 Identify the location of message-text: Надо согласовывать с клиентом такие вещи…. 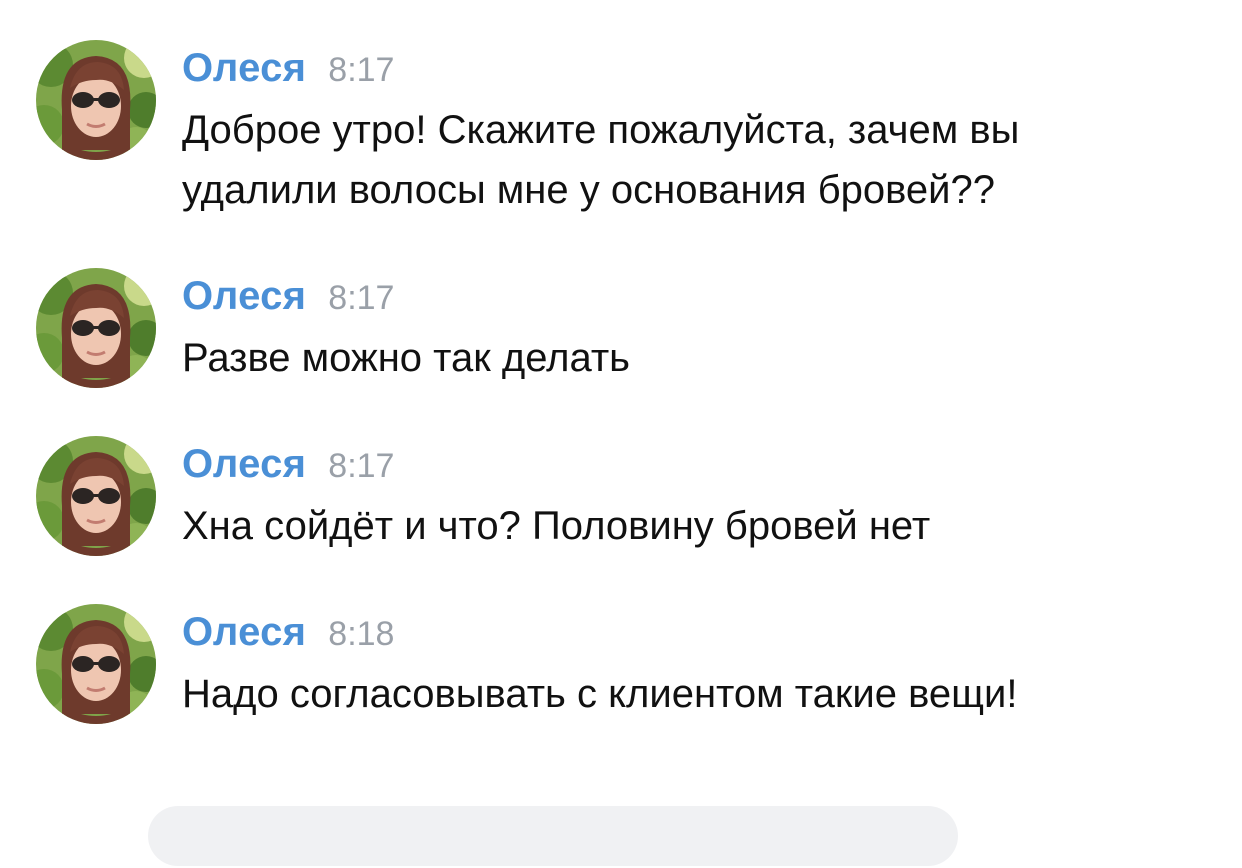
(600, 694).